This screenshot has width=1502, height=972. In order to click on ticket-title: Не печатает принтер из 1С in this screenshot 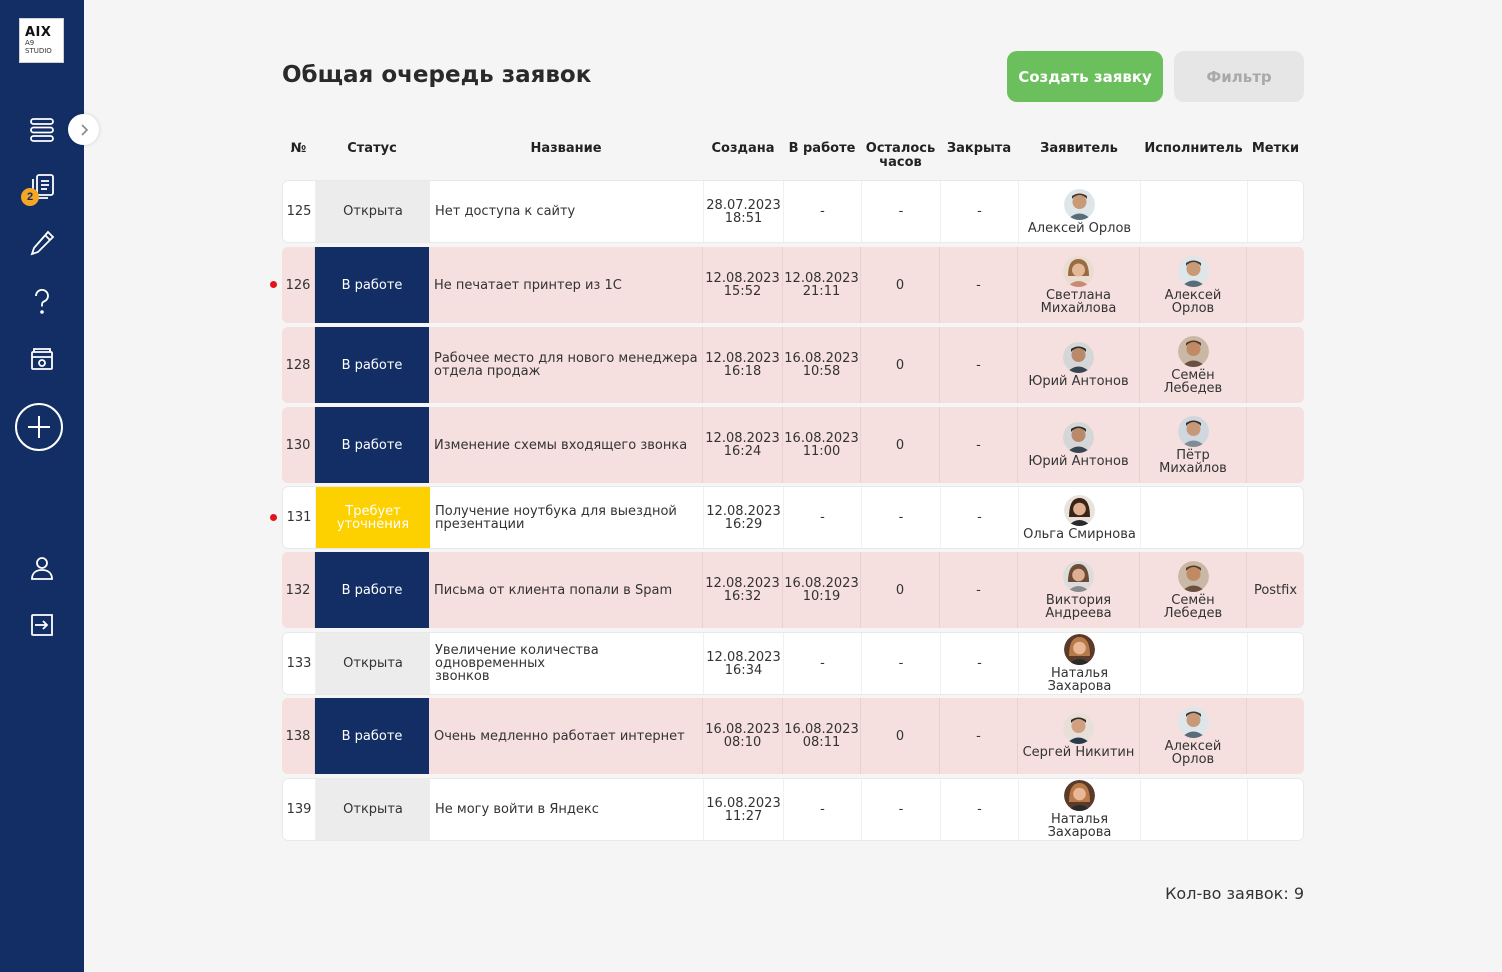, I will do `click(566, 285)`.